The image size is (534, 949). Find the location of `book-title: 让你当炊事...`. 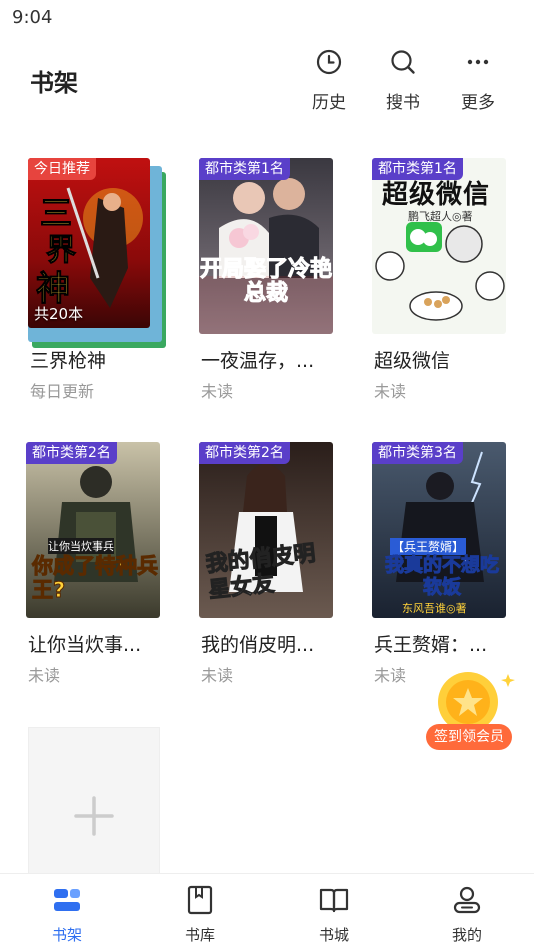

book-title: 让你当炊事... is located at coordinates (85, 645).